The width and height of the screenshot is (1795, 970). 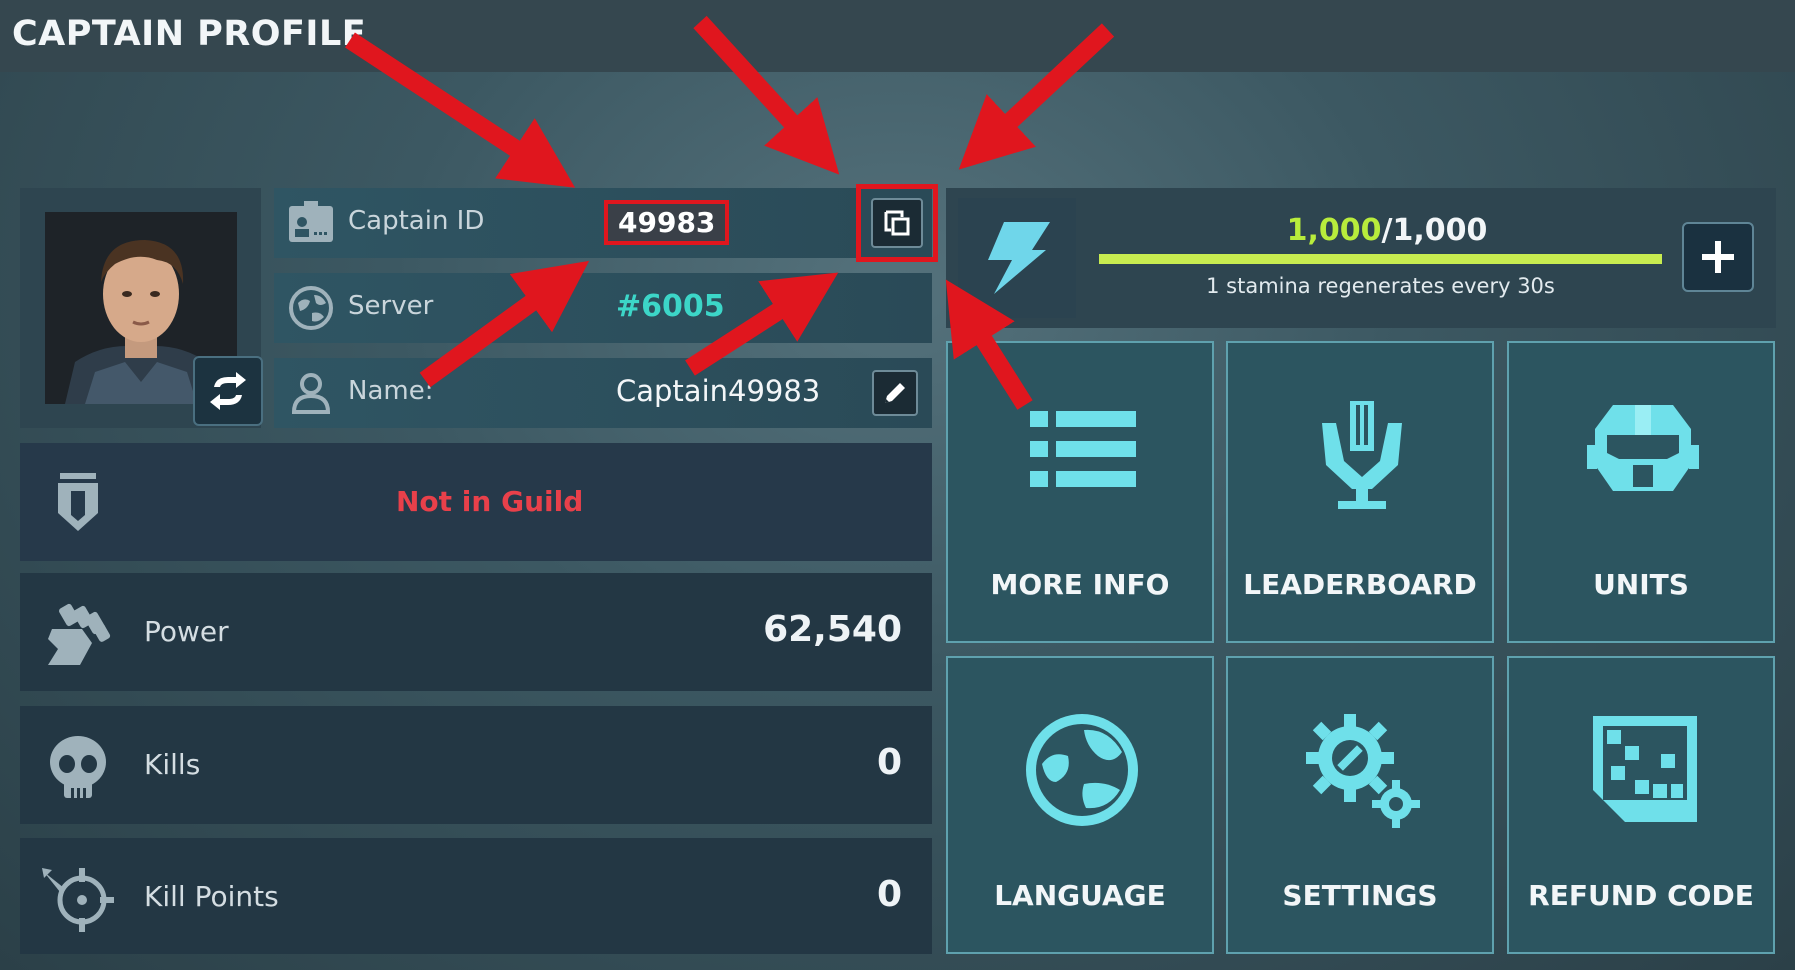 I want to click on server-value: #6005, so click(x=670, y=306).